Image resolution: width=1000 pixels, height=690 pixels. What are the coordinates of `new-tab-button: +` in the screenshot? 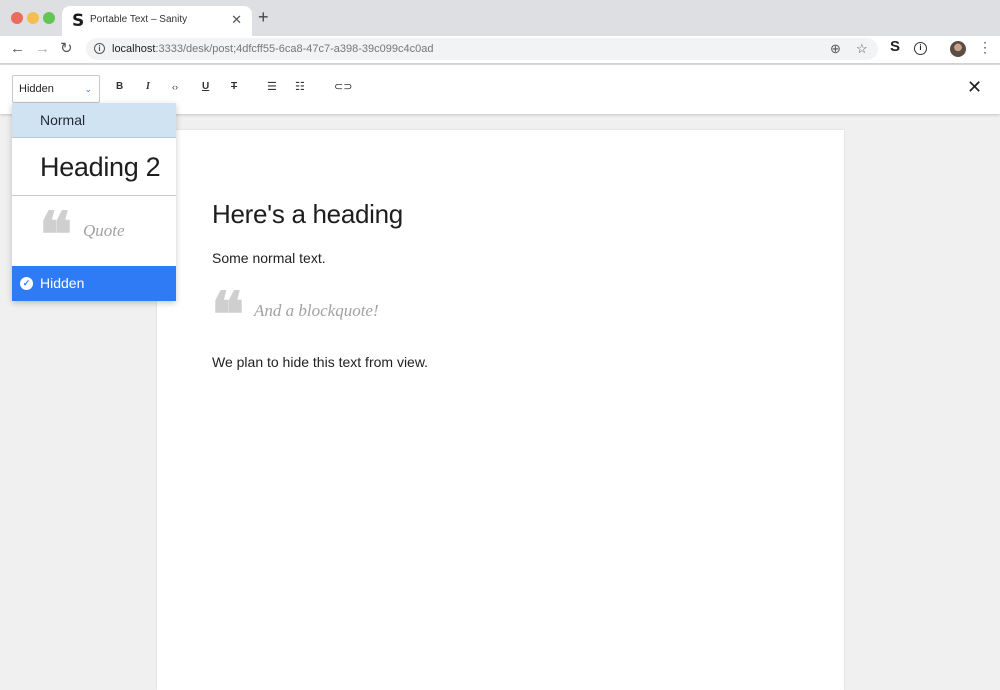 It's located at (263, 17).